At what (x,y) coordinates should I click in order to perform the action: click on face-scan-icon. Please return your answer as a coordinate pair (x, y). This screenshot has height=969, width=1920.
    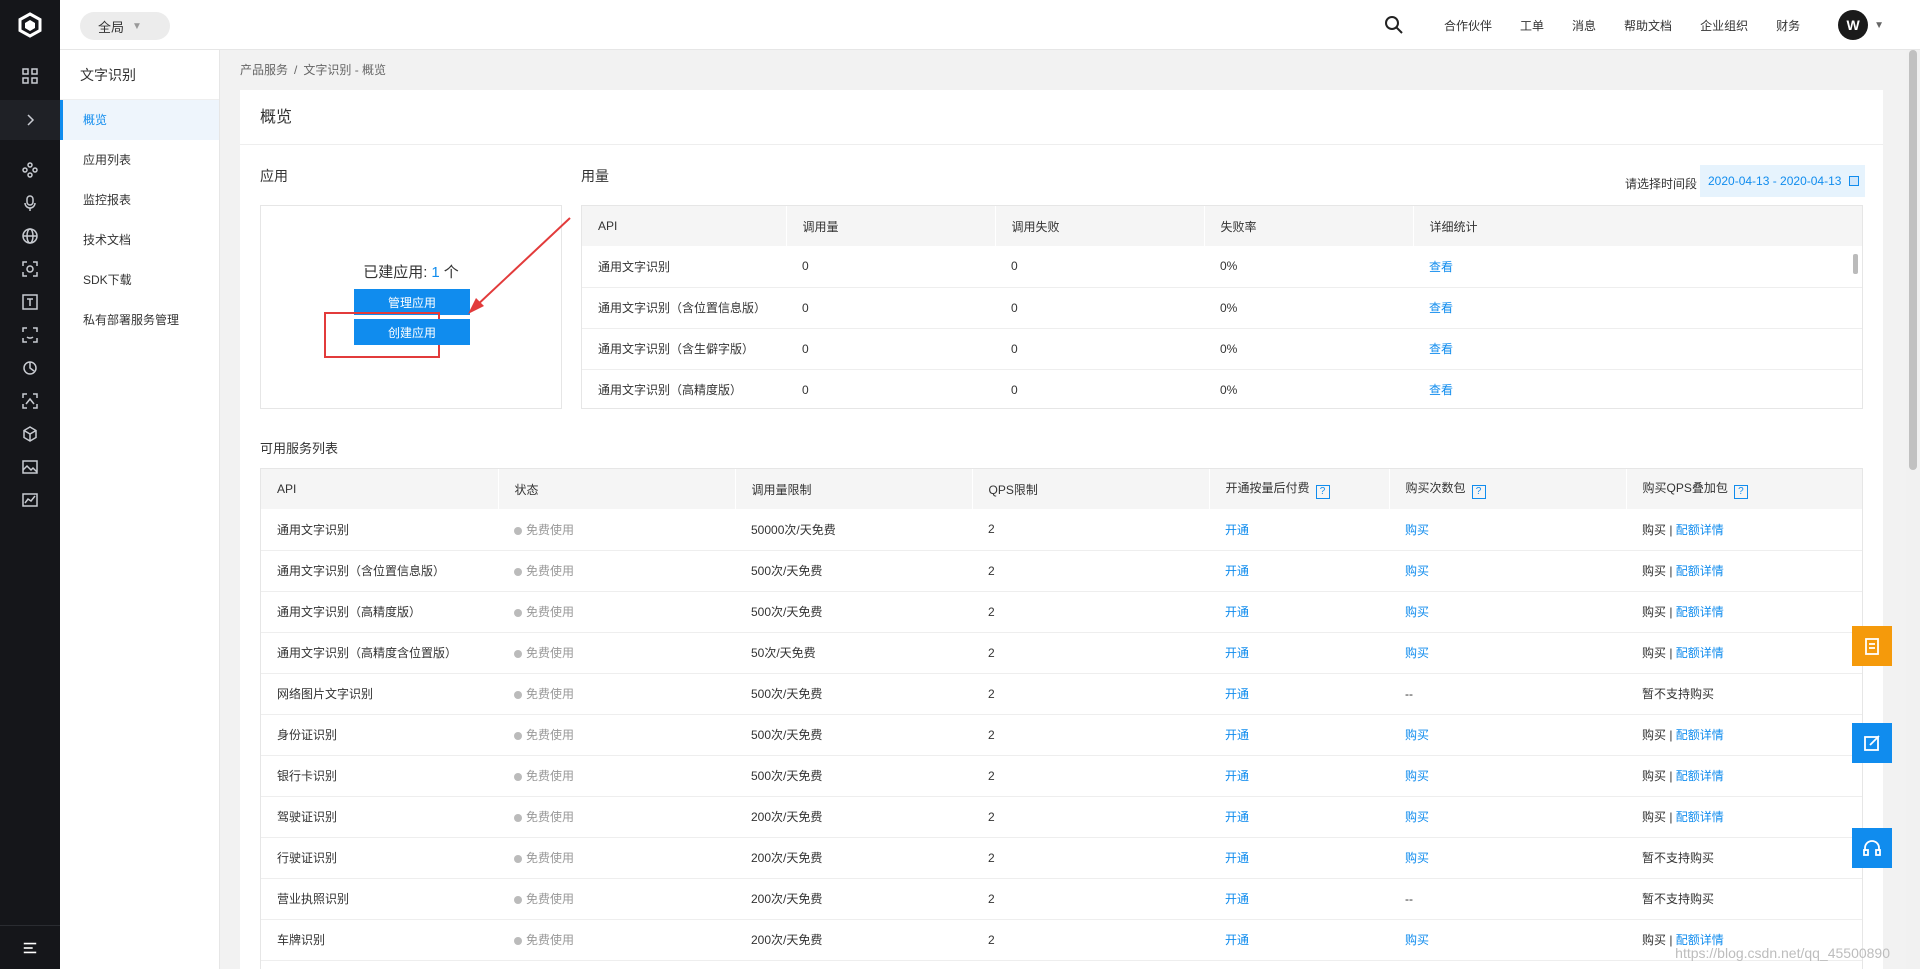
    Looking at the image, I should click on (30, 269).